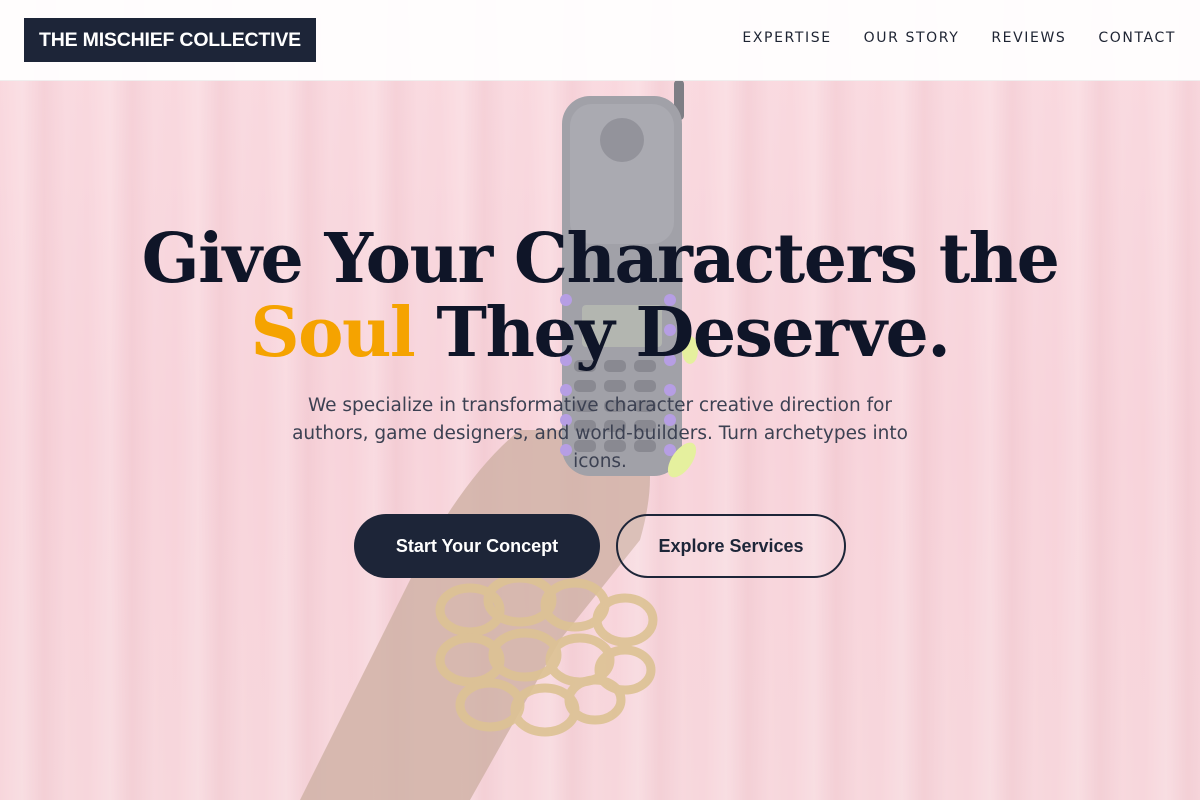 Image resolution: width=1200 pixels, height=800 pixels. What do you see at coordinates (477, 546) in the screenshot?
I see `start-concept-button: Start Your Concept` at bounding box center [477, 546].